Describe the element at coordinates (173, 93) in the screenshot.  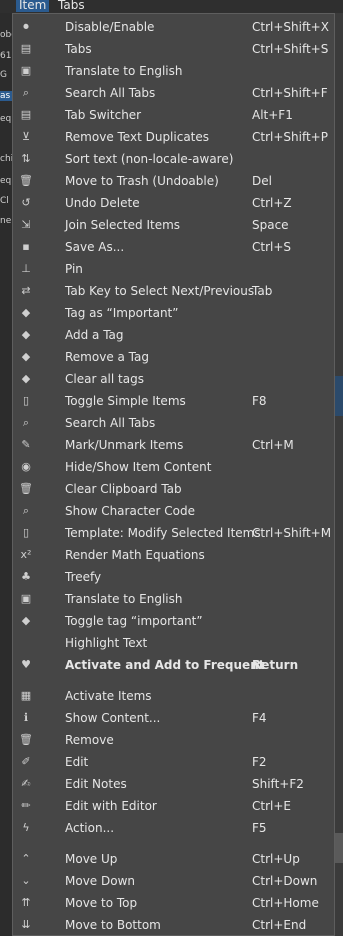
I see `menu-item-search-all-tabs: ⌕ Search All Tabs Ctrl+Shift+F` at that location.